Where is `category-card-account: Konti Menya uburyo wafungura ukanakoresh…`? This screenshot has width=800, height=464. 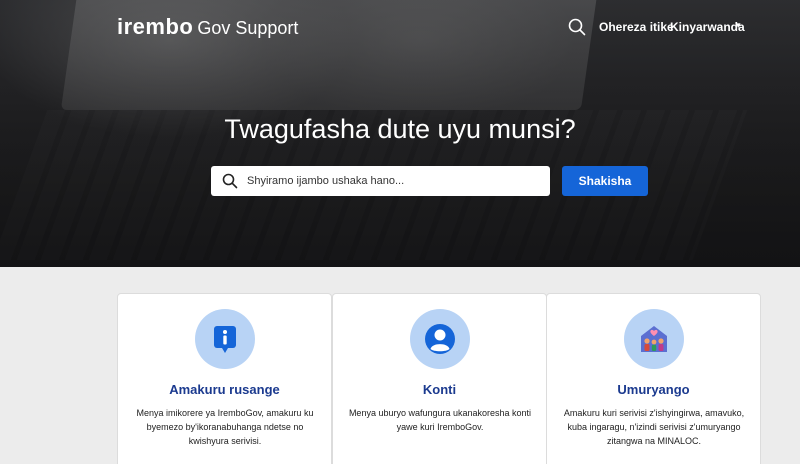
category-card-account: Konti Menya uburyo wafungura ukanakoresh… is located at coordinates (439, 378).